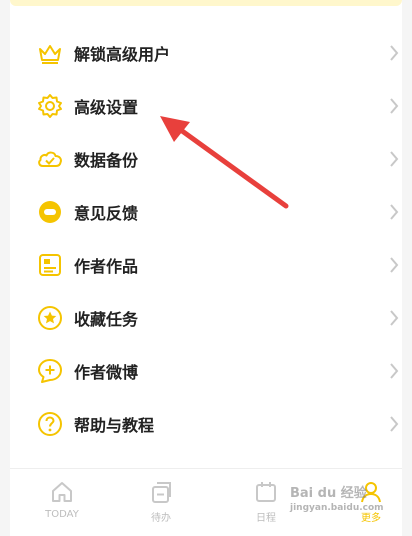  I want to click on menu-item-help-tutorial: 帮助与教程, so click(206, 423).